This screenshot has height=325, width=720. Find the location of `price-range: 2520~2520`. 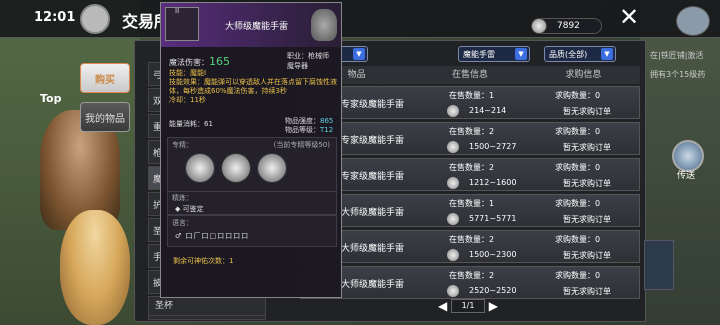

price-range: 2520~2520 is located at coordinates (493, 290).